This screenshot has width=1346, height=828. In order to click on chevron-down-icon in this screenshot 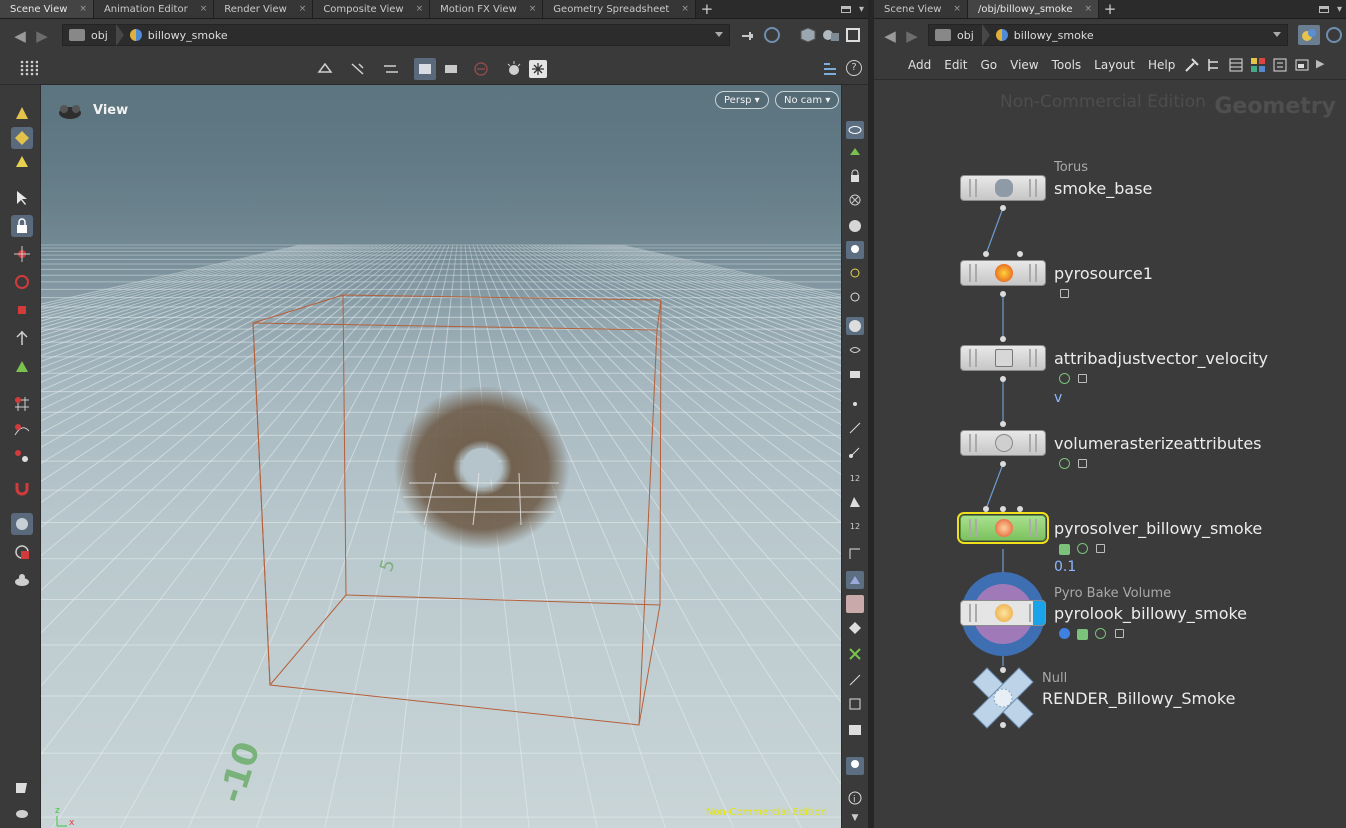, I will do `click(719, 34)`.